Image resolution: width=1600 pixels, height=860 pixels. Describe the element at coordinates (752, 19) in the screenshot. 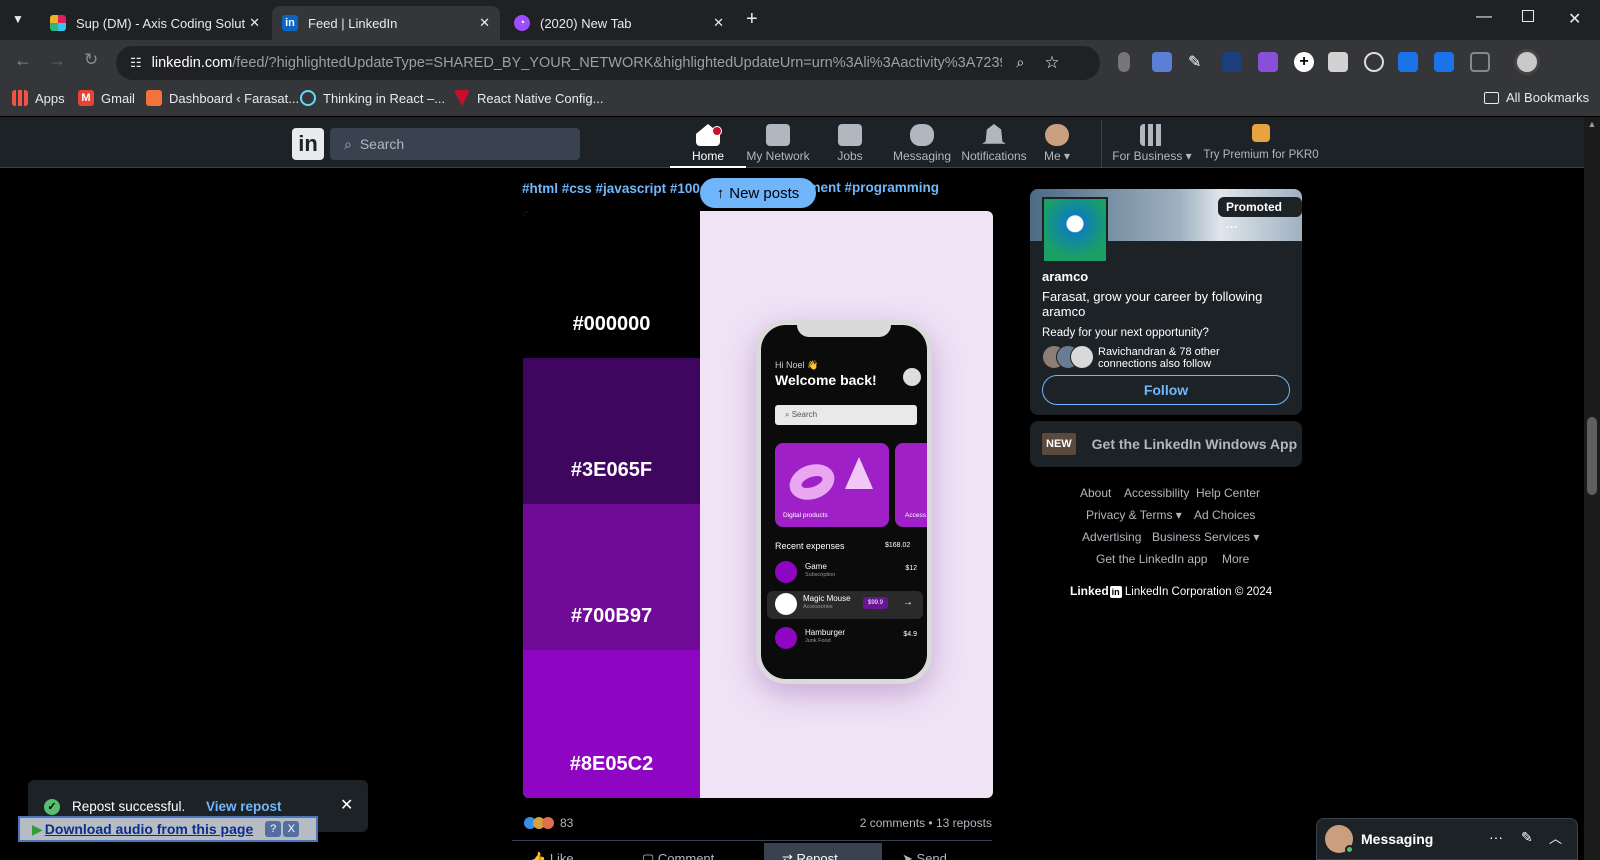

I see `new-tab-button: +` at that location.